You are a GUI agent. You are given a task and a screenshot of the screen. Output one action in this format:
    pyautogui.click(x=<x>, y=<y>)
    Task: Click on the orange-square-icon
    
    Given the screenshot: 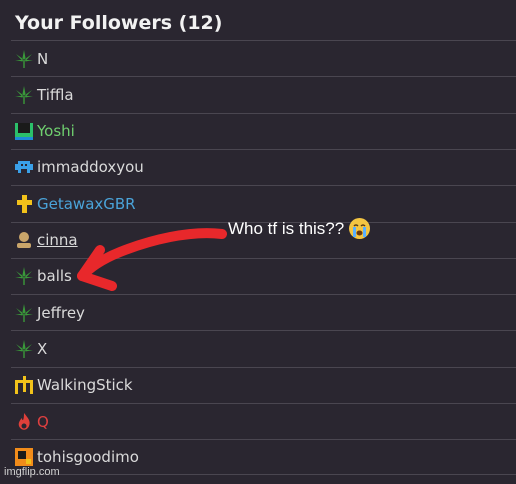 What is the action you would take?
    pyautogui.click(x=24, y=457)
    